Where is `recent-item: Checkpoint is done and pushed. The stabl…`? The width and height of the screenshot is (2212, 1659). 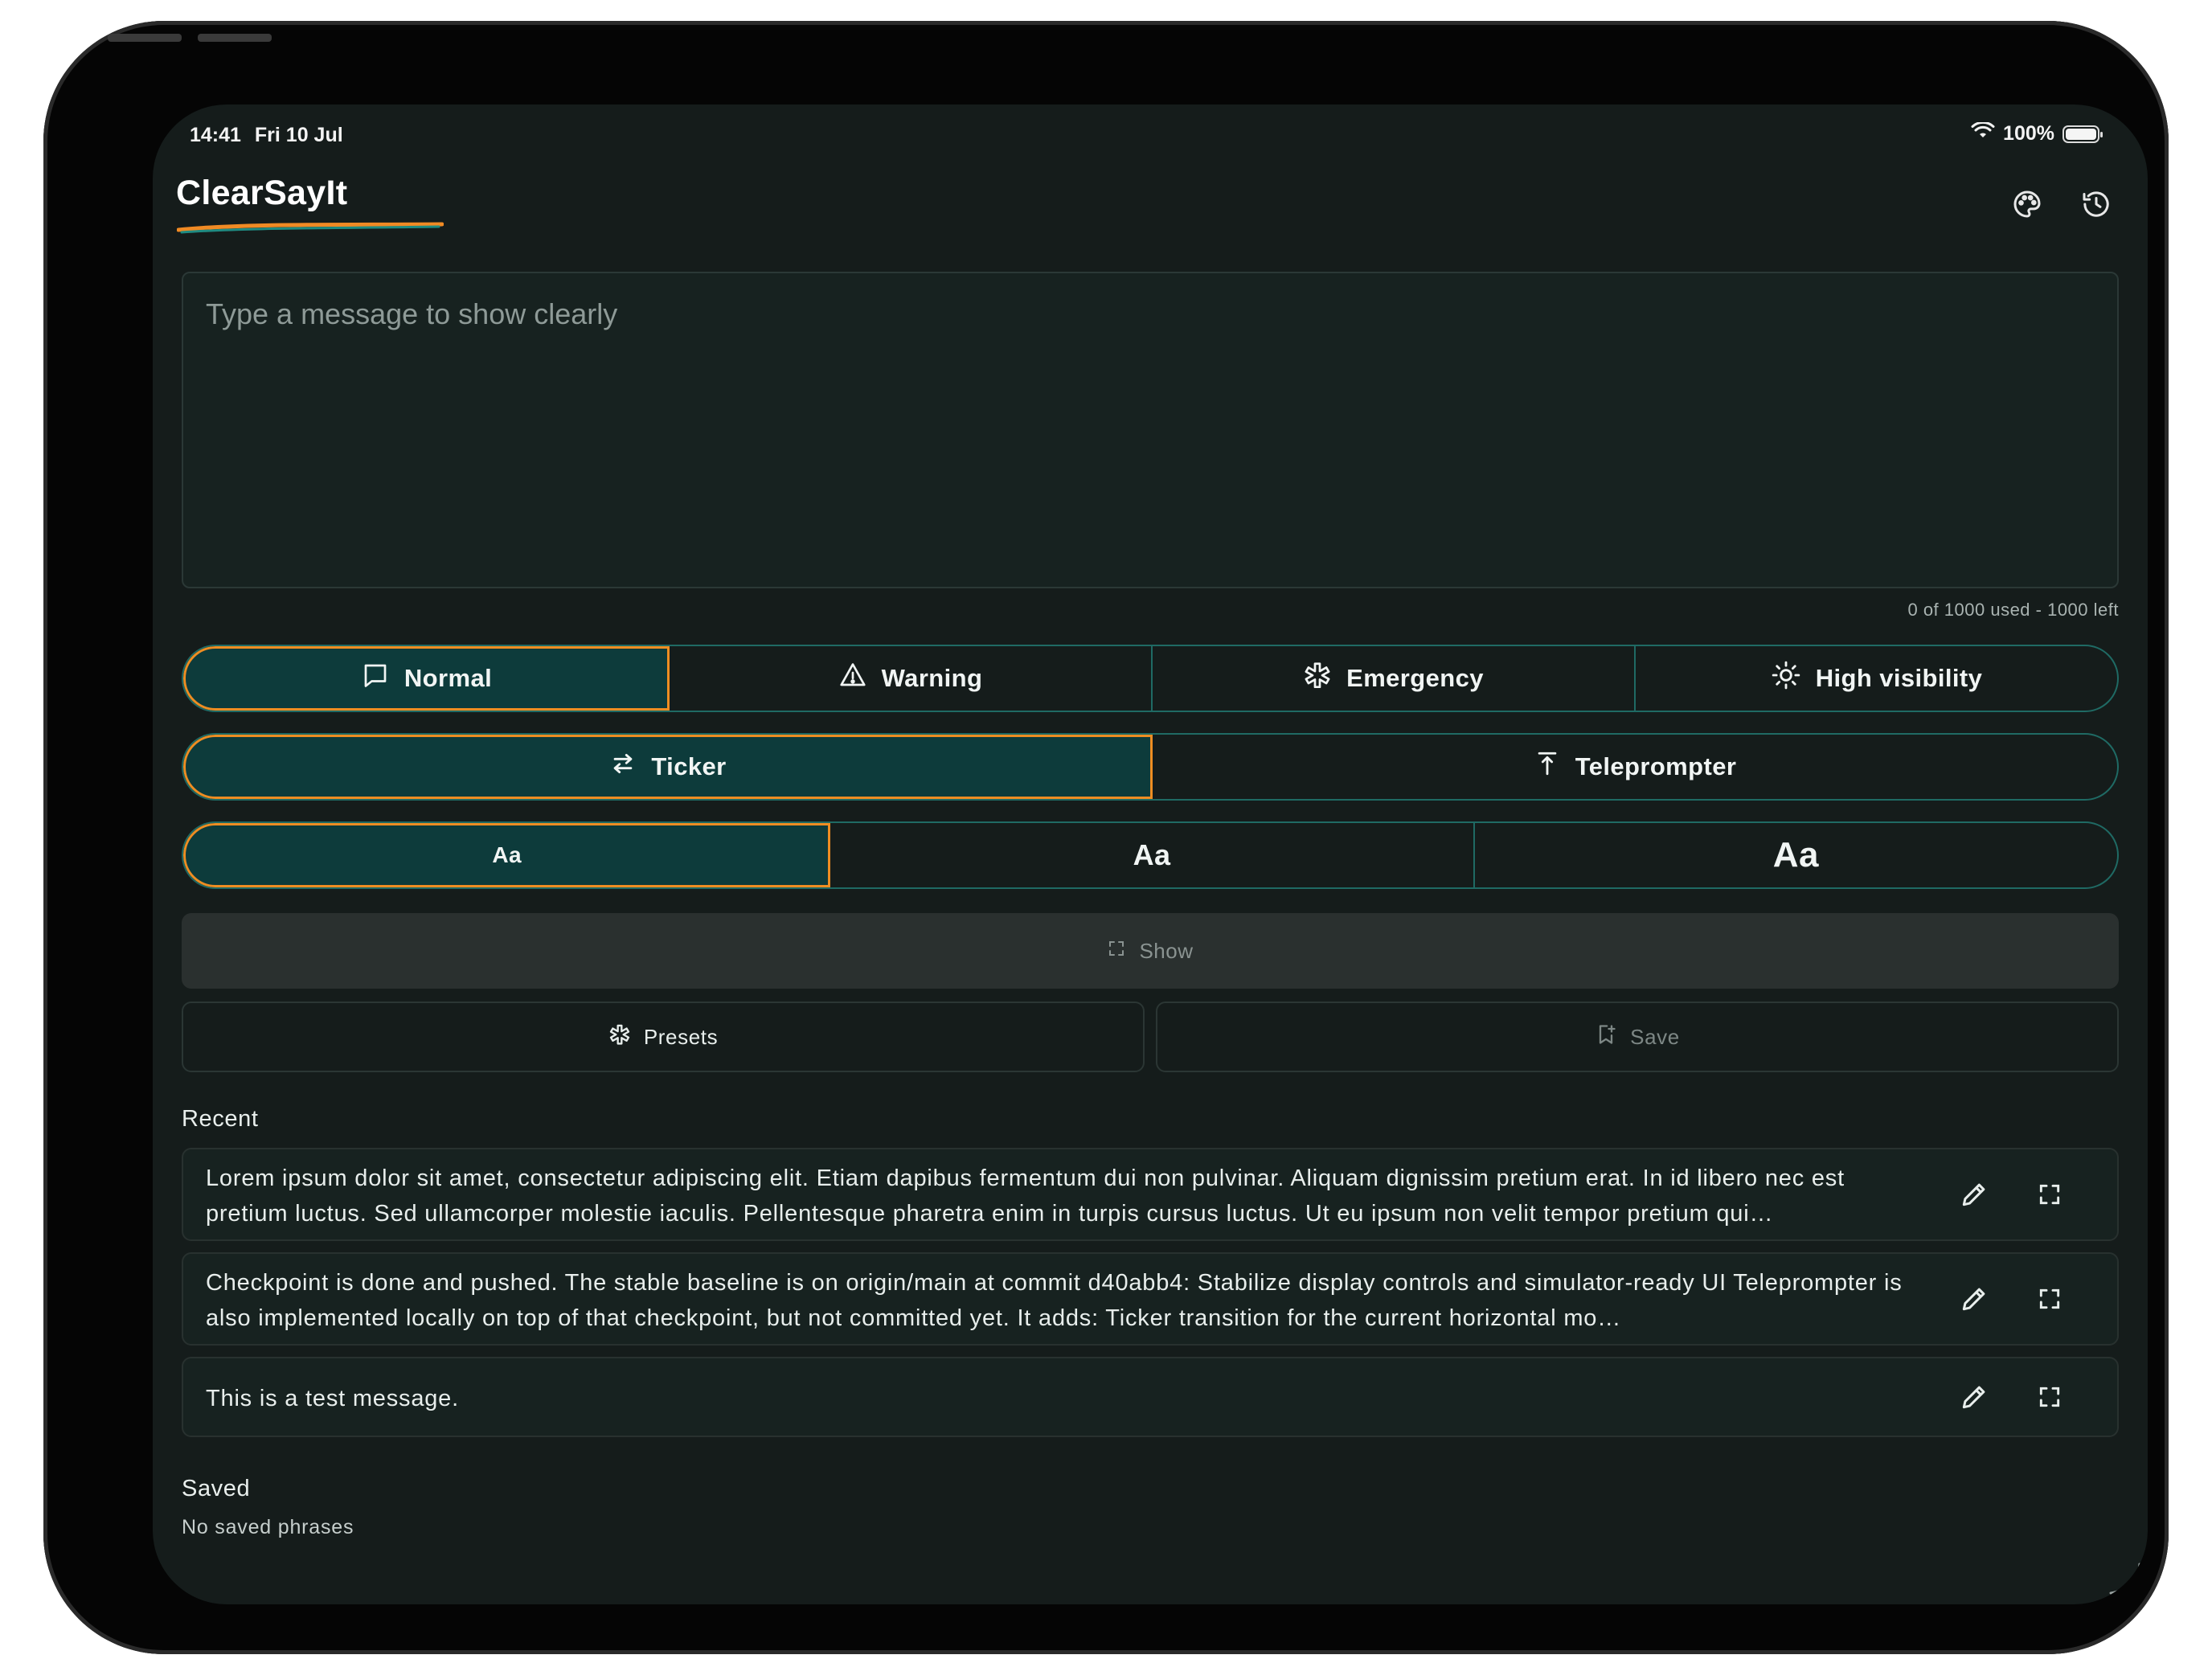
recent-item: Checkpoint is done and pushed. The stabl… is located at coordinates (1150, 1299).